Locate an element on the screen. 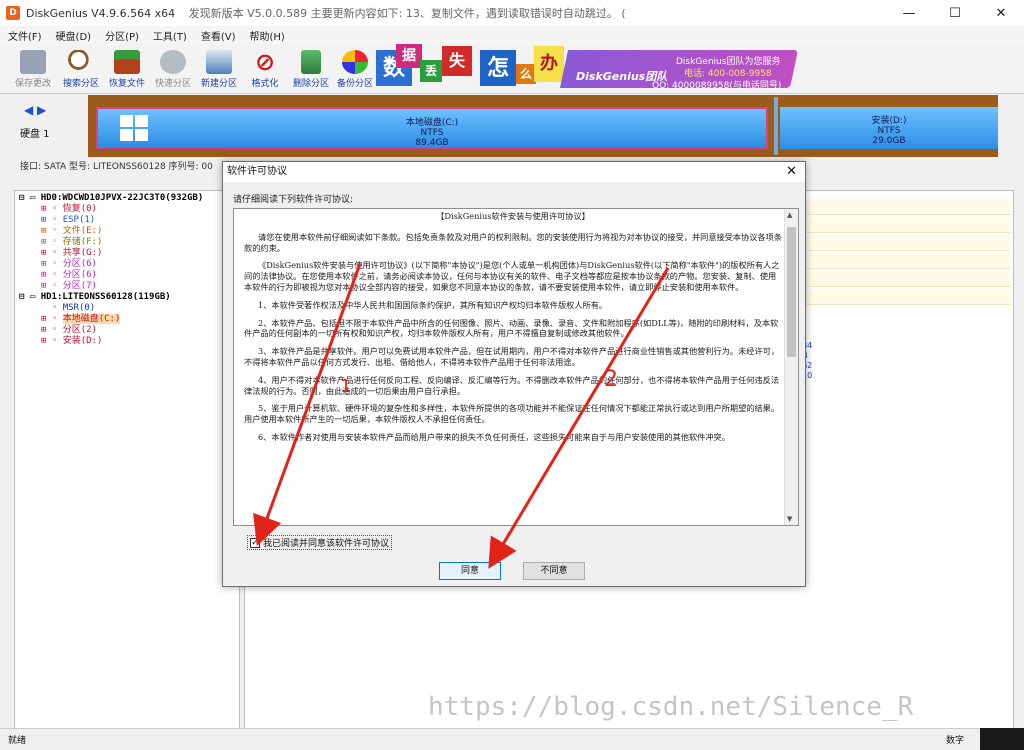  menu-partition: 分区(P) is located at coordinates (122, 35).